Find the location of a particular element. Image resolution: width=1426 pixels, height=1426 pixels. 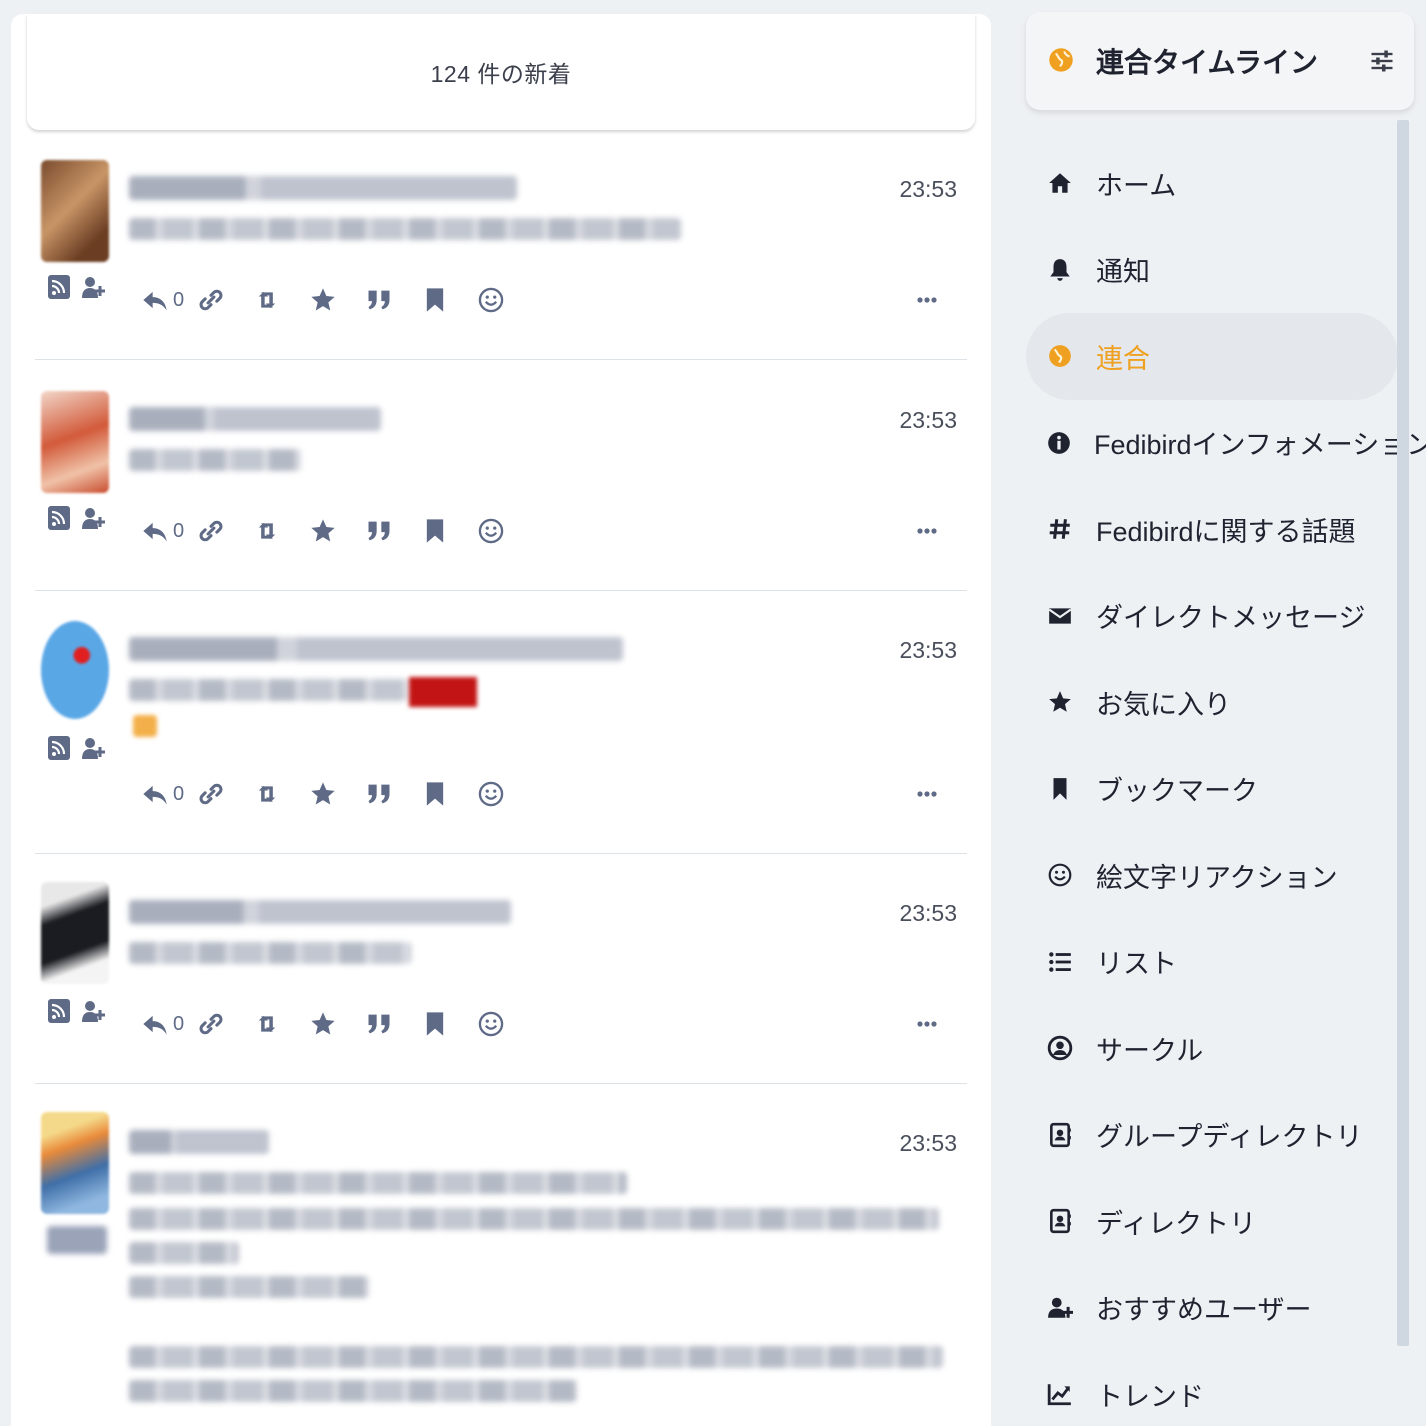

nav-suggested-users: おすすめユーザー is located at coordinates (1212, 1308).